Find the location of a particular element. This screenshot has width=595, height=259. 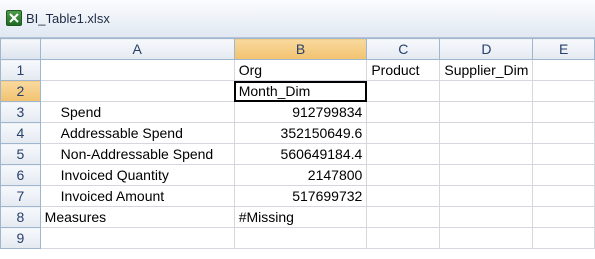

workbook-title: BI_Table1.xlsx is located at coordinates (68, 18).